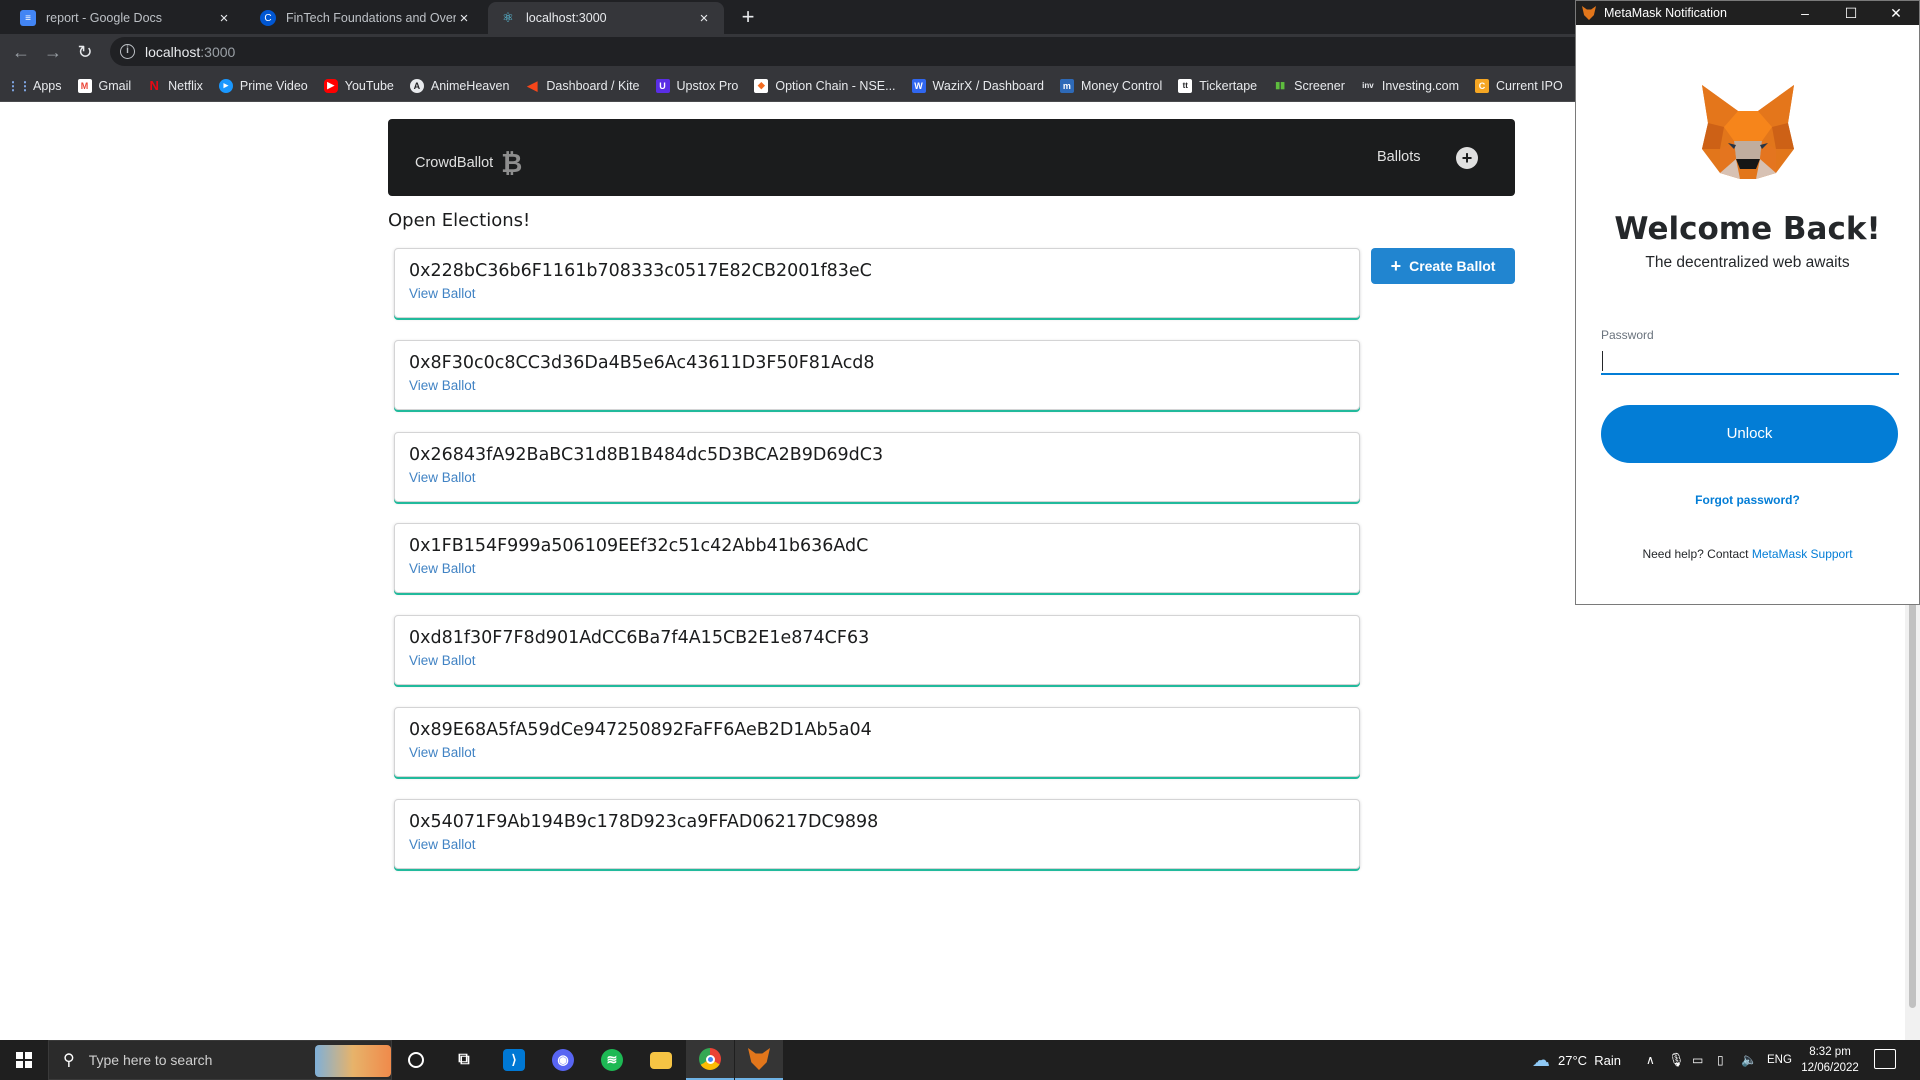  What do you see at coordinates (1228, 85) in the screenshot?
I see `bookmark-label: Tickertape` at bounding box center [1228, 85].